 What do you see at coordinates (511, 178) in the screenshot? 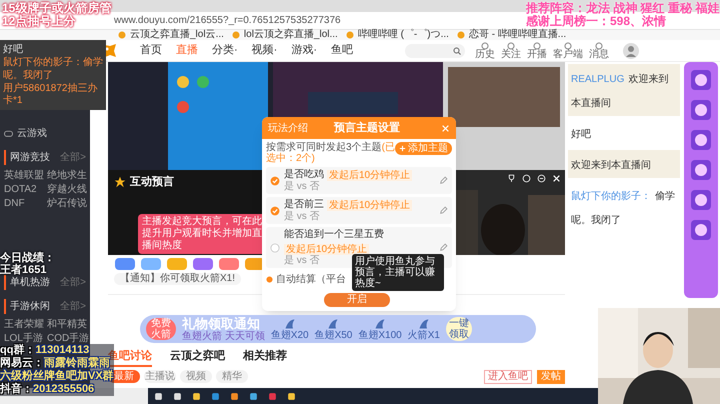
I see `trophy-icon` at bounding box center [511, 178].